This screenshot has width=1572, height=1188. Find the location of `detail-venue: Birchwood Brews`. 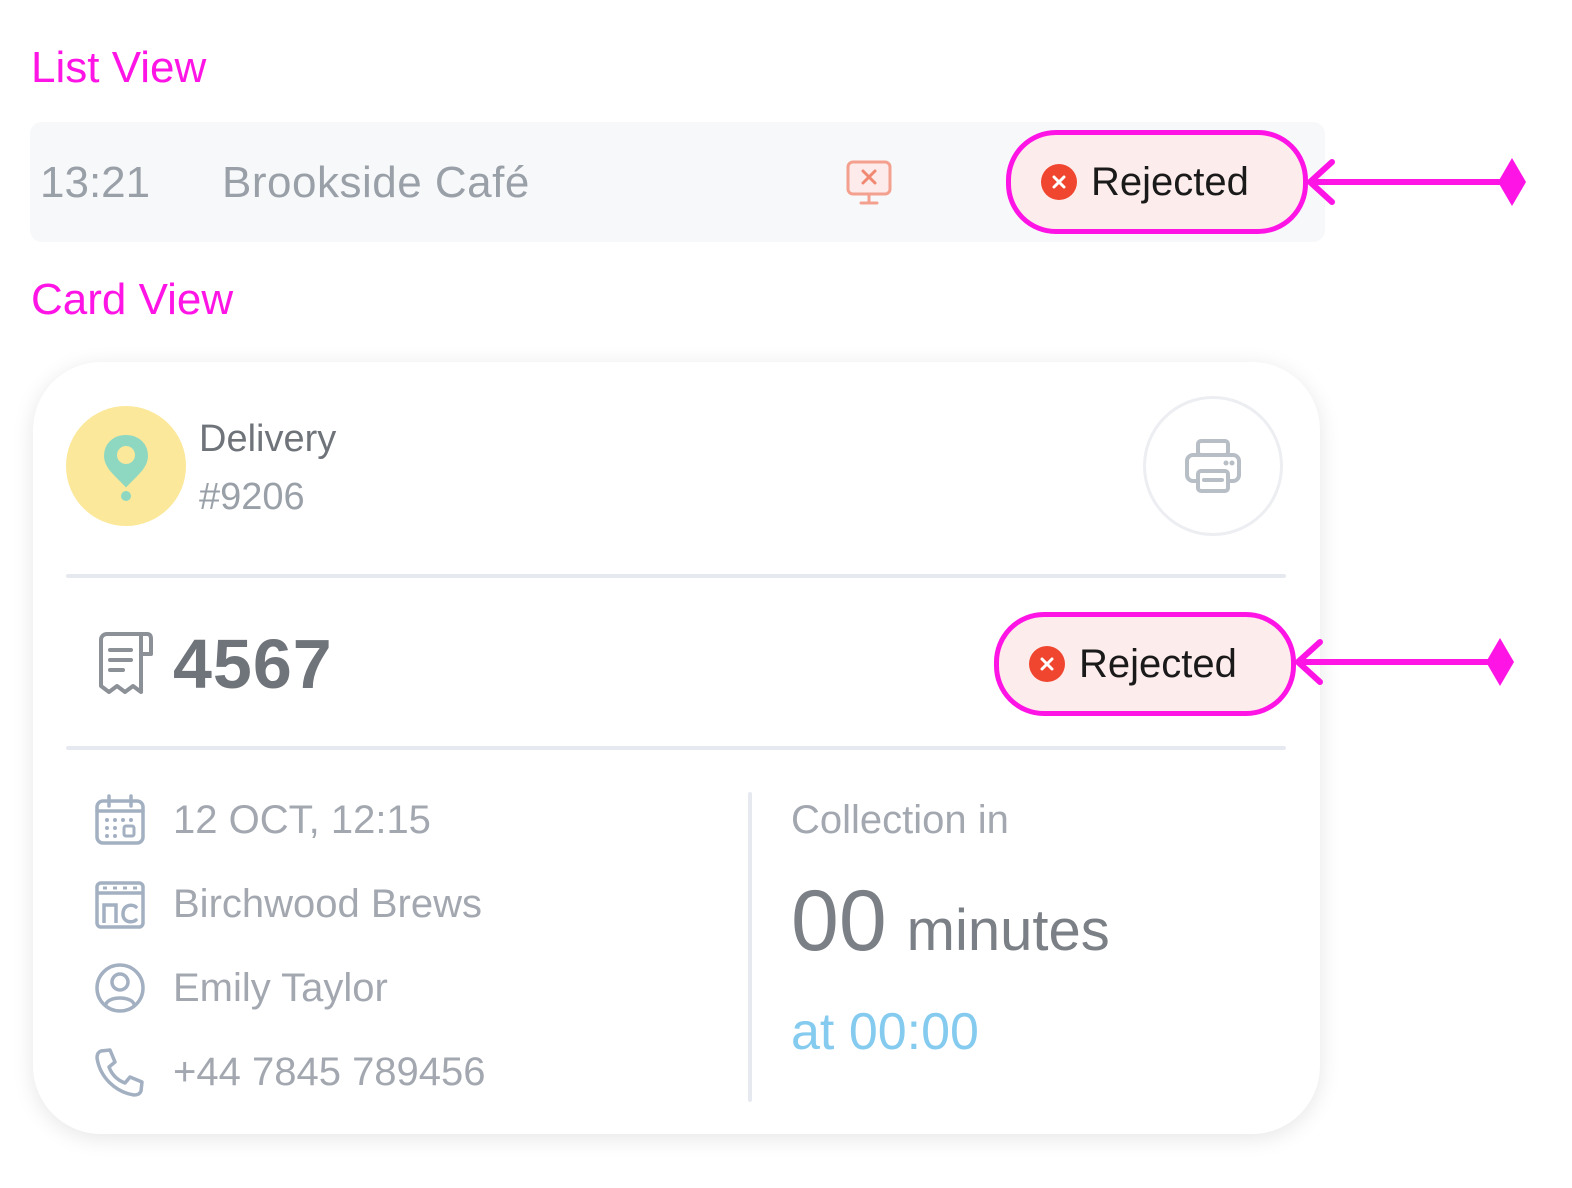

detail-venue: Birchwood Brews is located at coordinates (287, 904).